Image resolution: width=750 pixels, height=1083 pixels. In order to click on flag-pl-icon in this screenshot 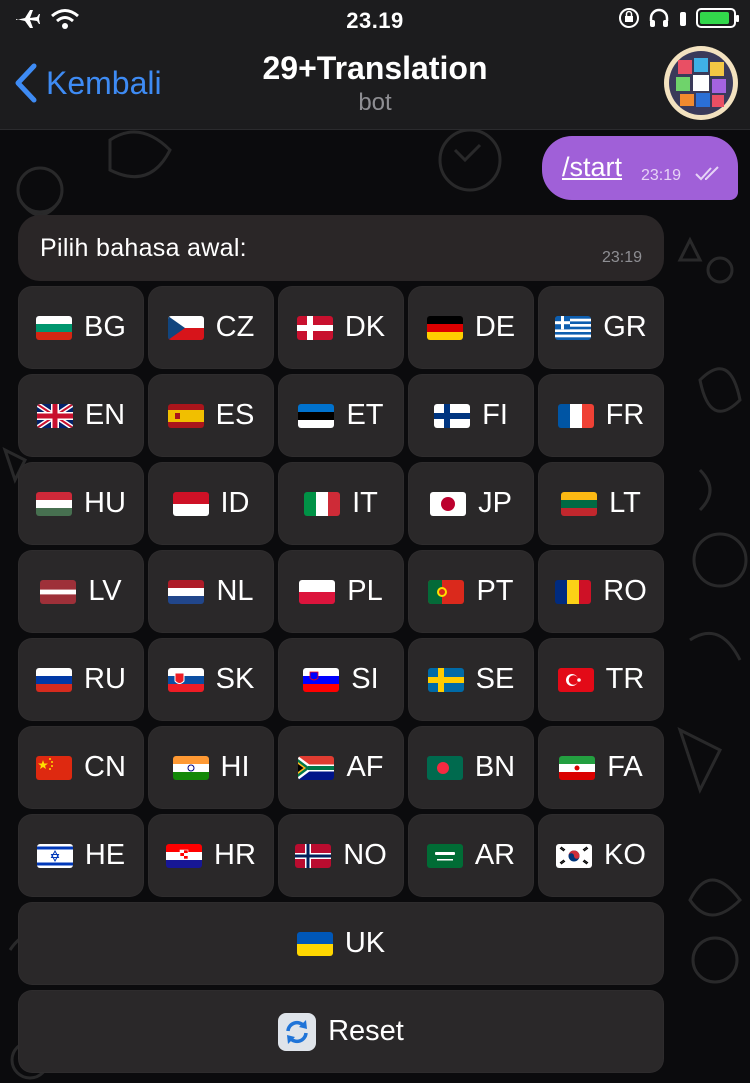, I will do `click(317, 591)`.